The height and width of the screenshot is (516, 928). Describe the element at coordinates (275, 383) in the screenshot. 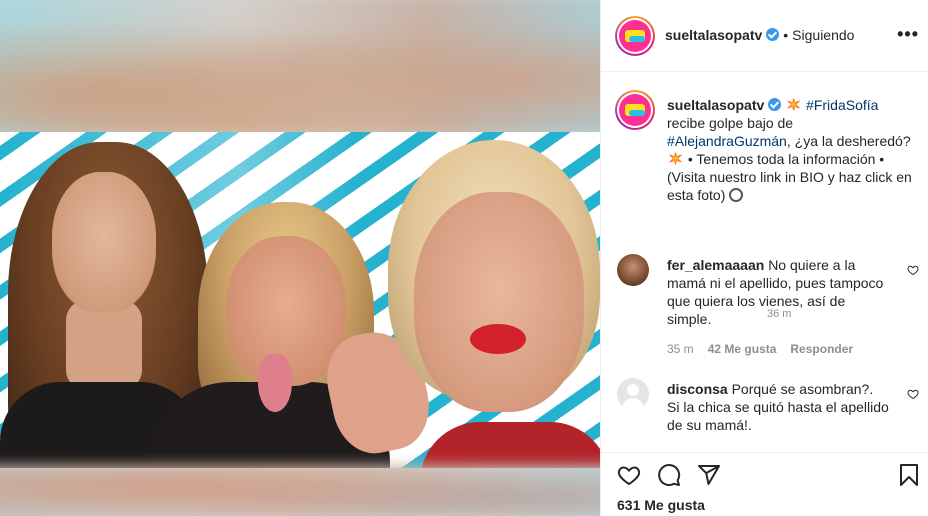

I see `person-center-tongue` at that location.